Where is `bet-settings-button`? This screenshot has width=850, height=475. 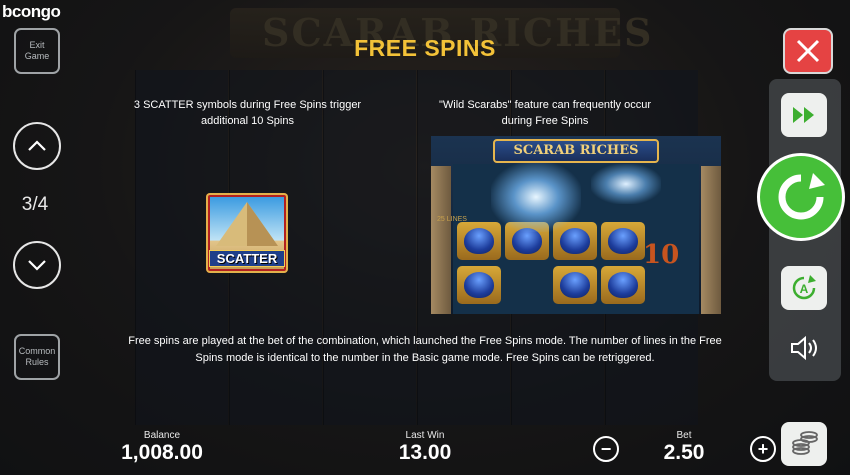
bet-settings-button is located at coordinates (804, 444).